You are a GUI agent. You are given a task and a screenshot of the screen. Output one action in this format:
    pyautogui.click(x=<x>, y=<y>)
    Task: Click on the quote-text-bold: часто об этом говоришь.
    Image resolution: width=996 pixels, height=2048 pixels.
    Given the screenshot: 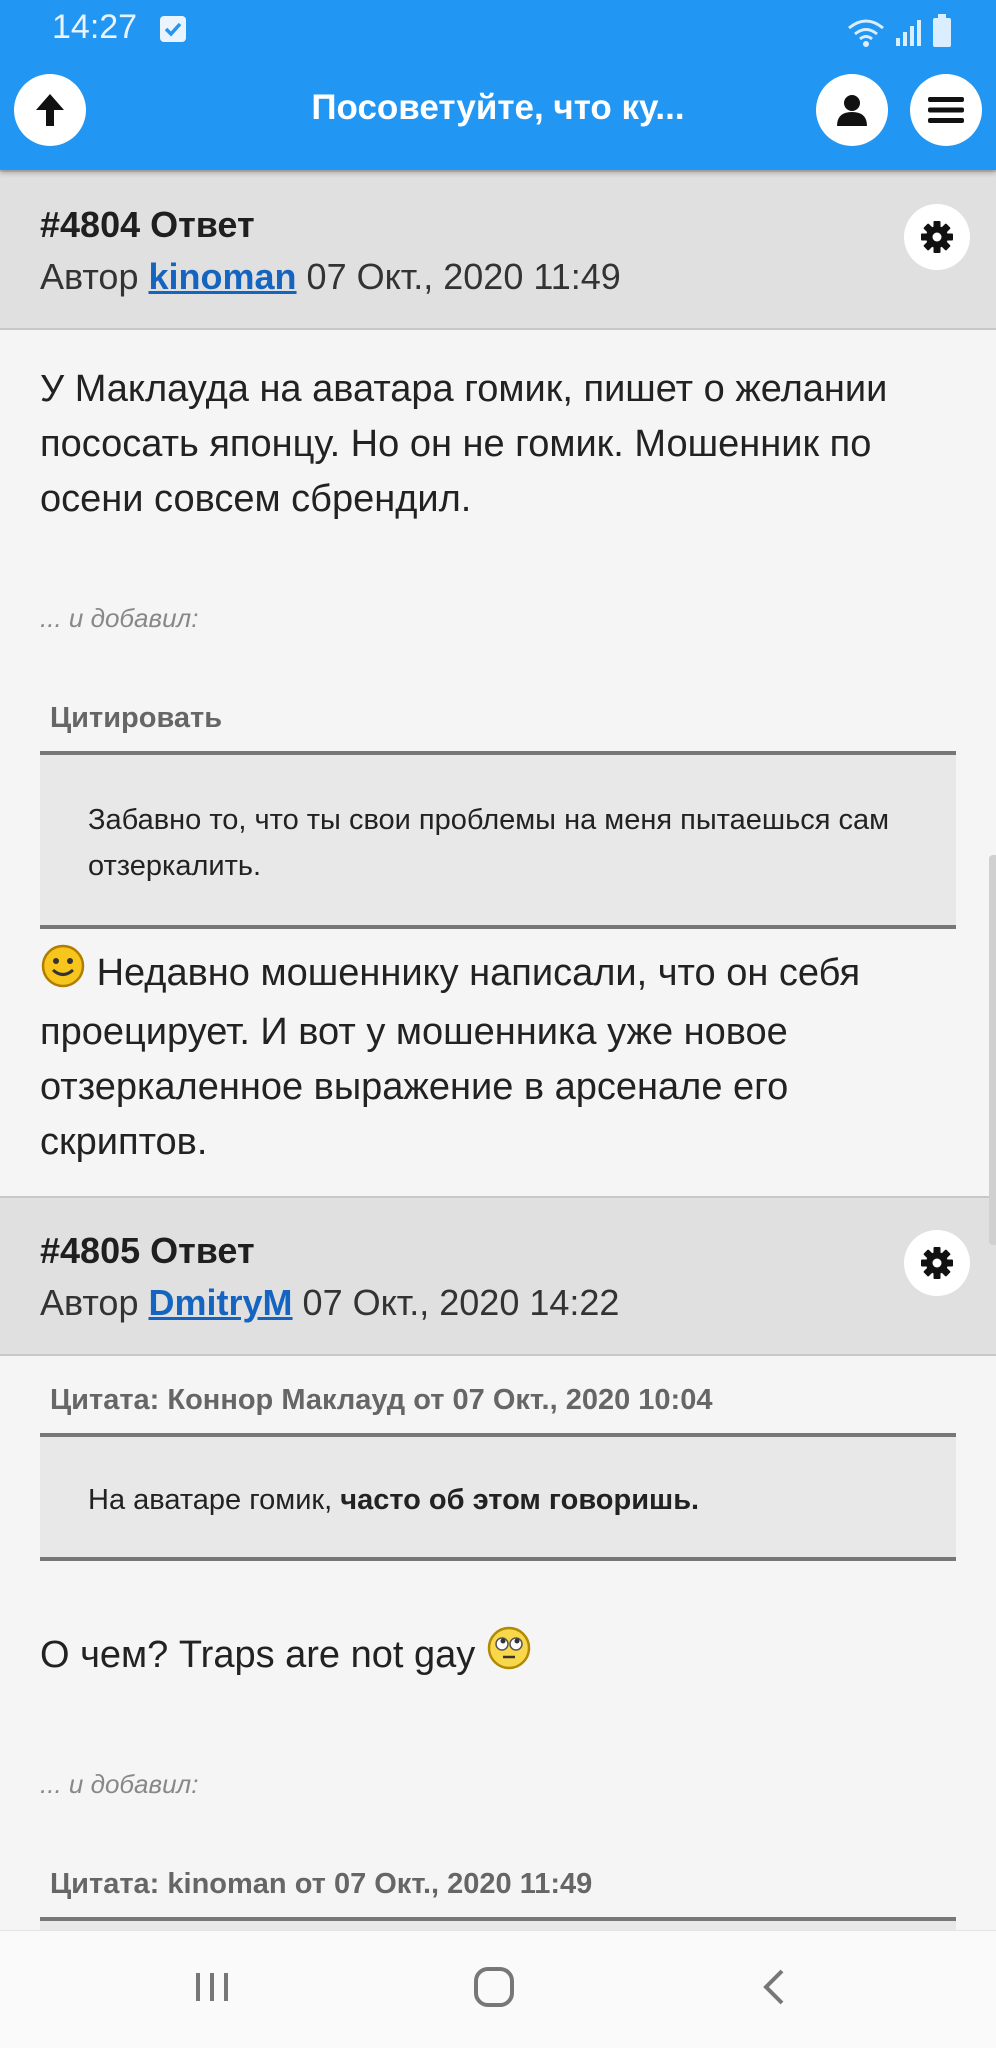 What is the action you would take?
    pyautogui.click(x=520, y=1500)
    